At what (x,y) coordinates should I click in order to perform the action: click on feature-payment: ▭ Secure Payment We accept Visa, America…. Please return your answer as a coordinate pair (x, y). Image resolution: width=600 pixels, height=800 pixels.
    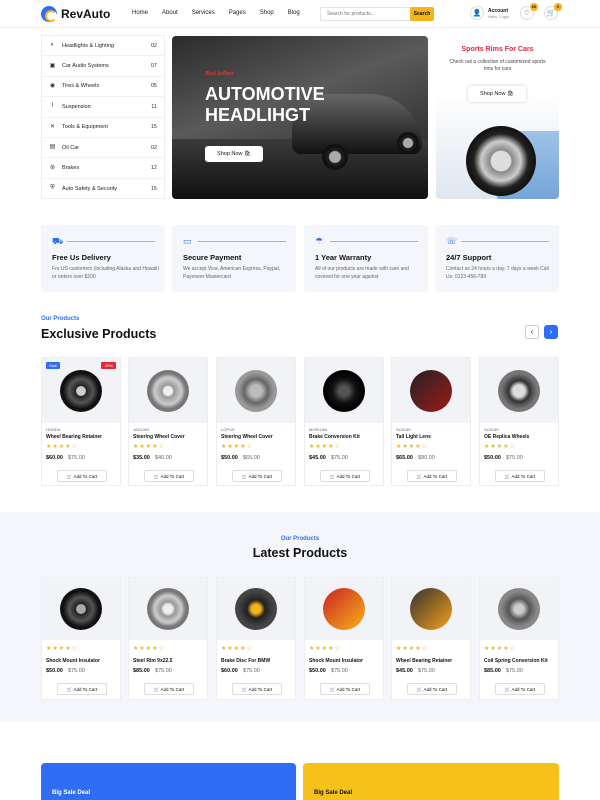
    Looking at the image, I should click on (234, 258).